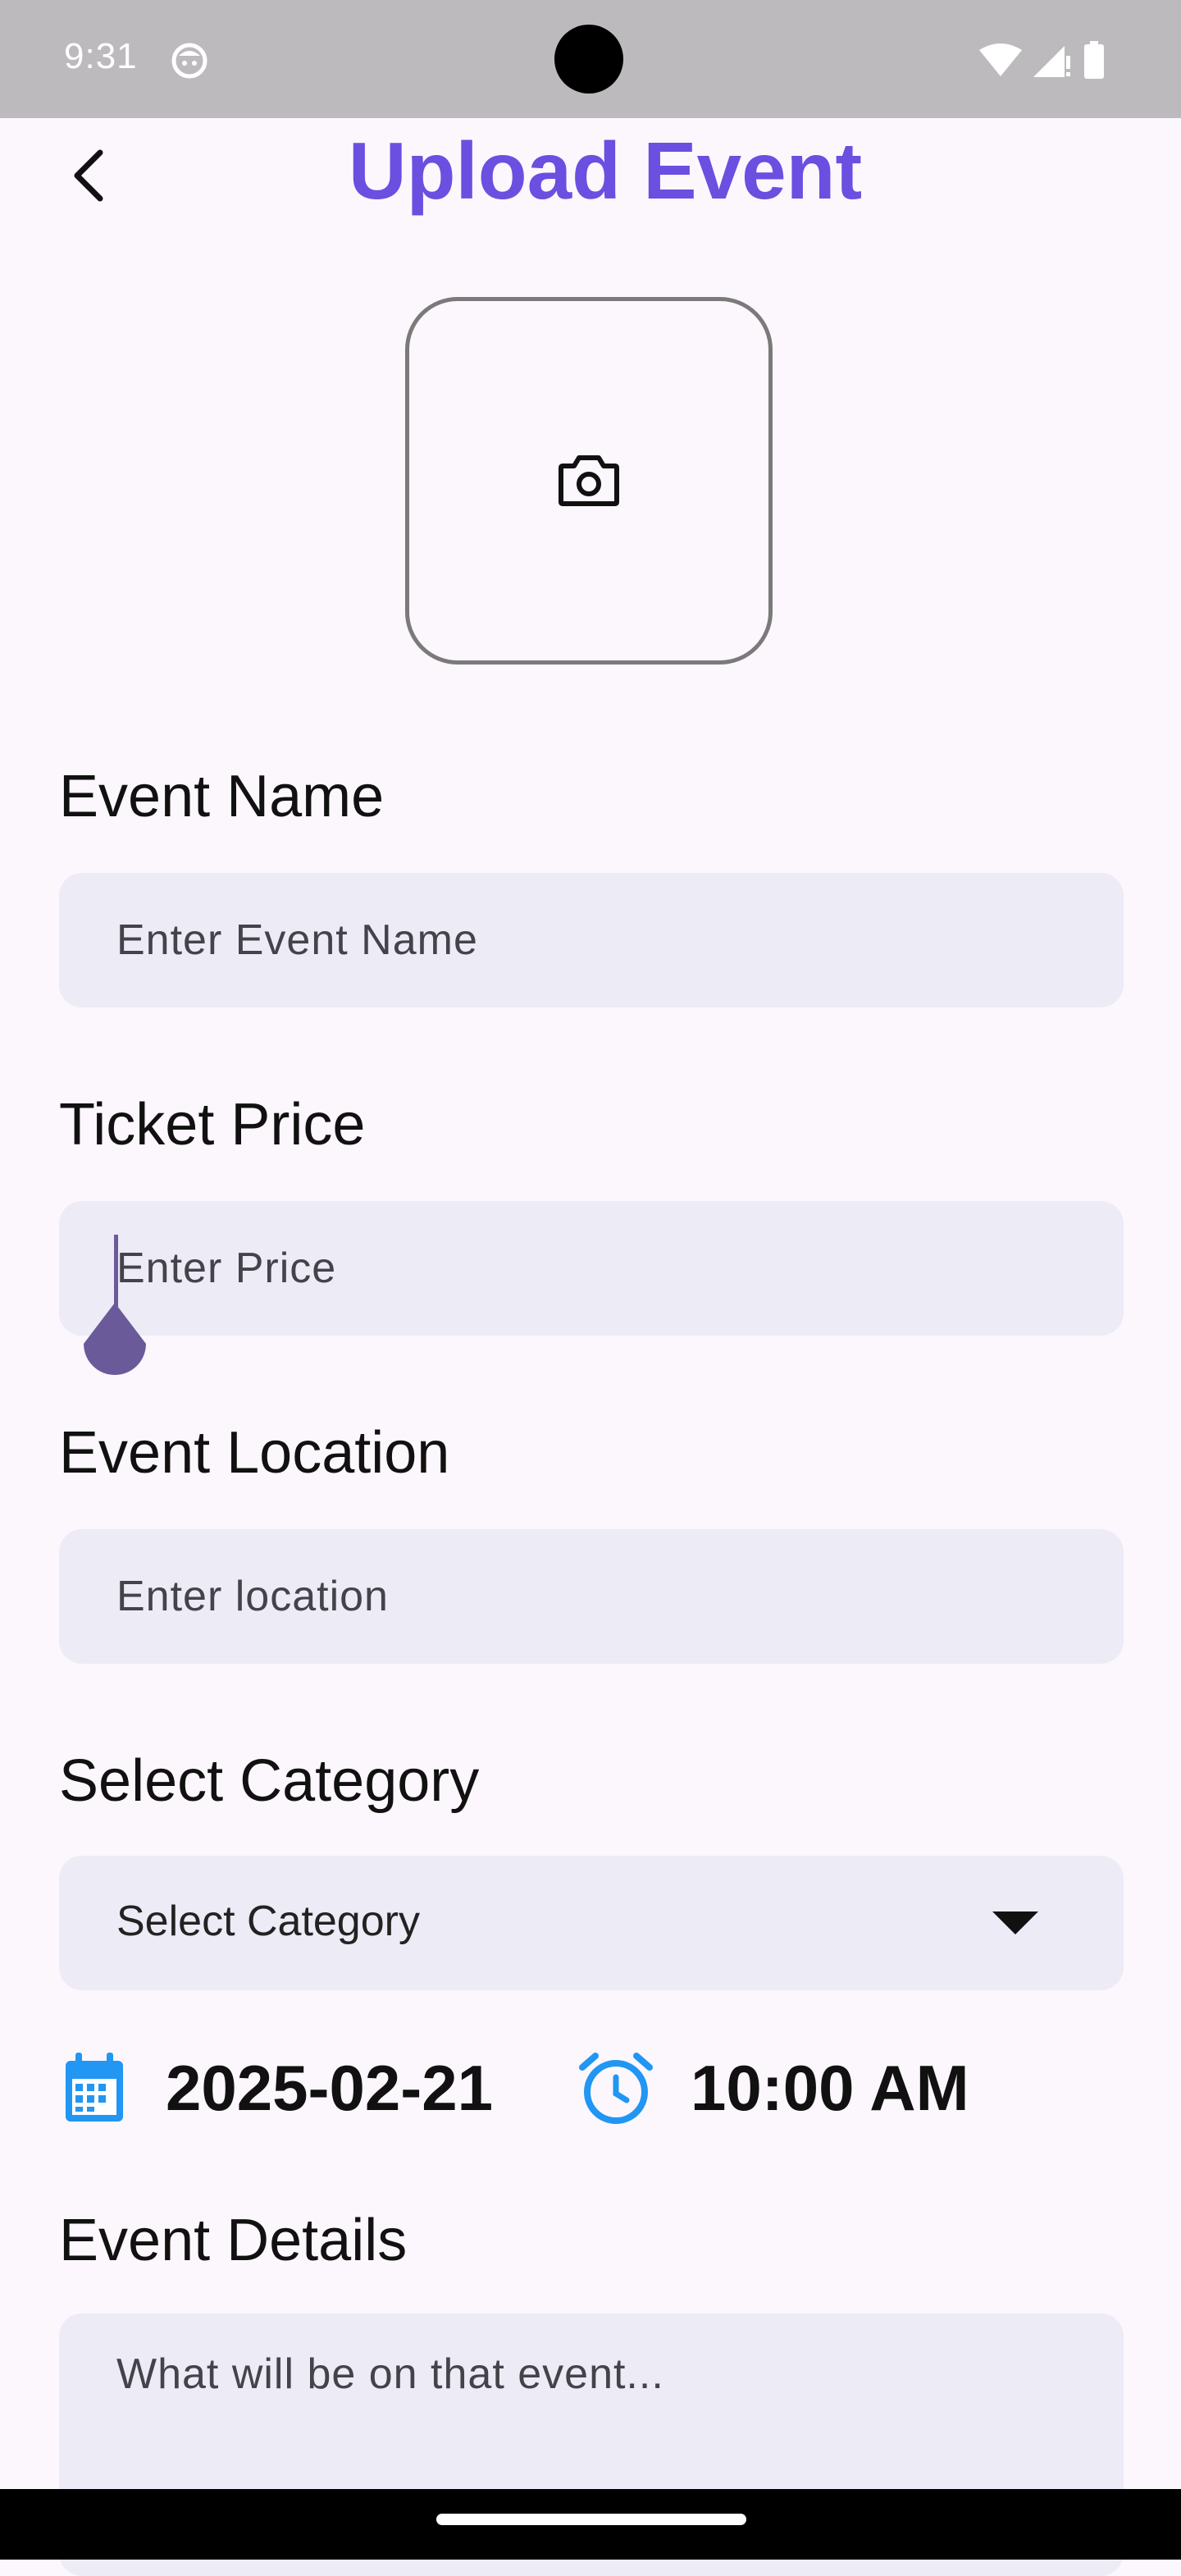  I want to click on ticket-price-label: Ticket Price, so click(212, 1125).